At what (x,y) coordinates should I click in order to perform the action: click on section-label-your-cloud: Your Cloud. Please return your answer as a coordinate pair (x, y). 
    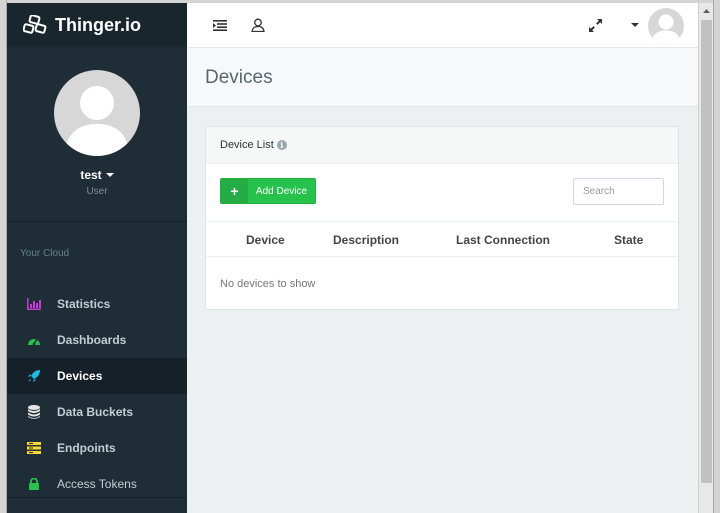
    Looking at the image, I should click on (45, 253).